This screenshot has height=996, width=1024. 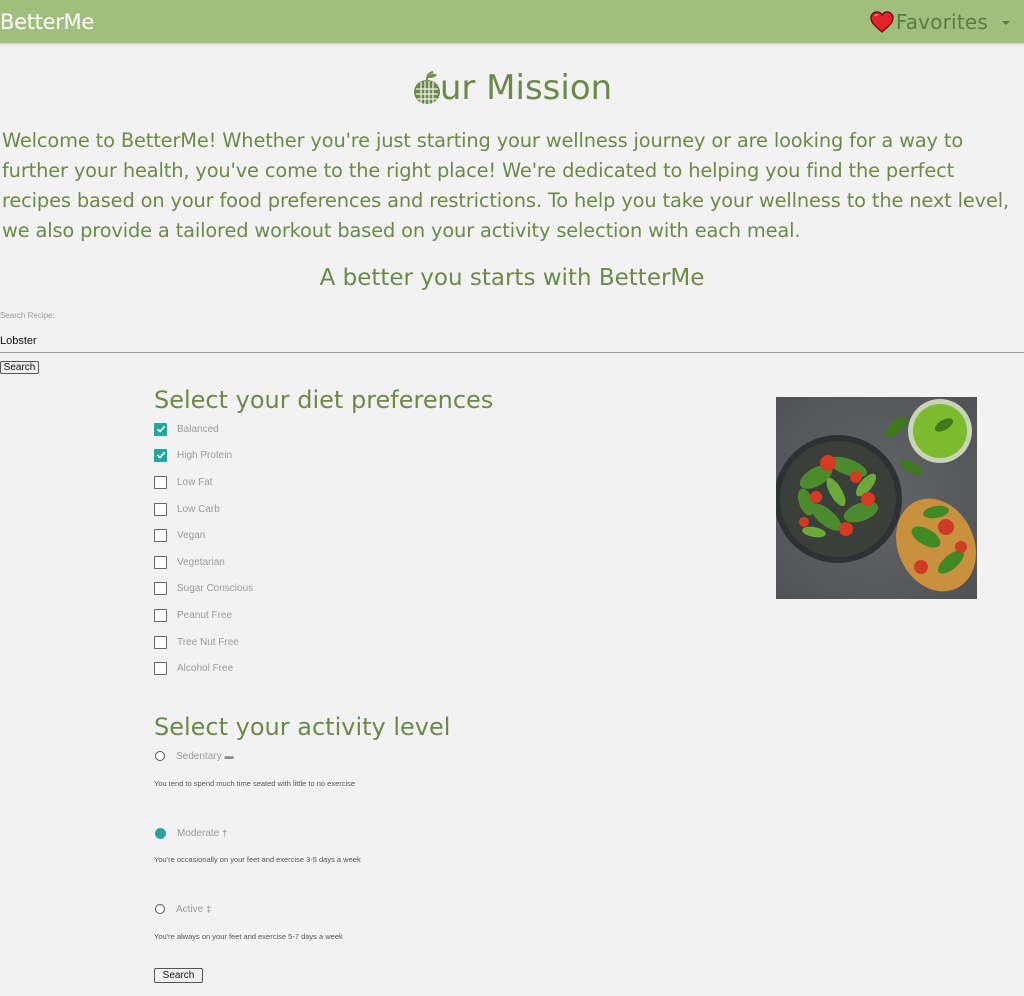 I want to click on diet-option-label: Alcohol Free, so click(x=205, y=668).